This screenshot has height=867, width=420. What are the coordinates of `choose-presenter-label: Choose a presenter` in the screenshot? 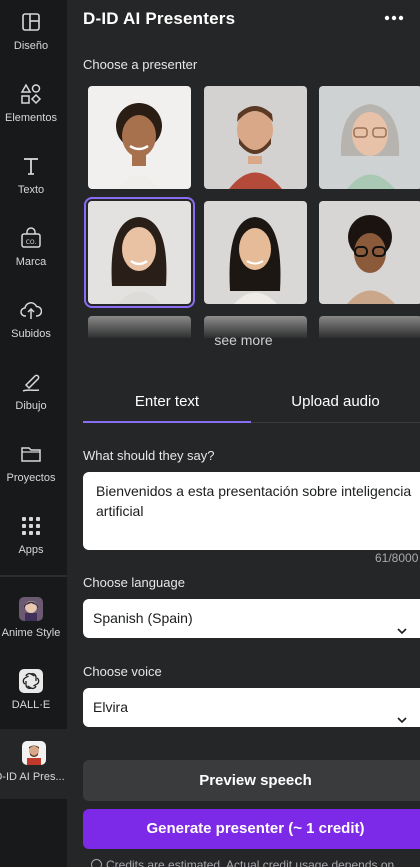 It's located at (140, 64).